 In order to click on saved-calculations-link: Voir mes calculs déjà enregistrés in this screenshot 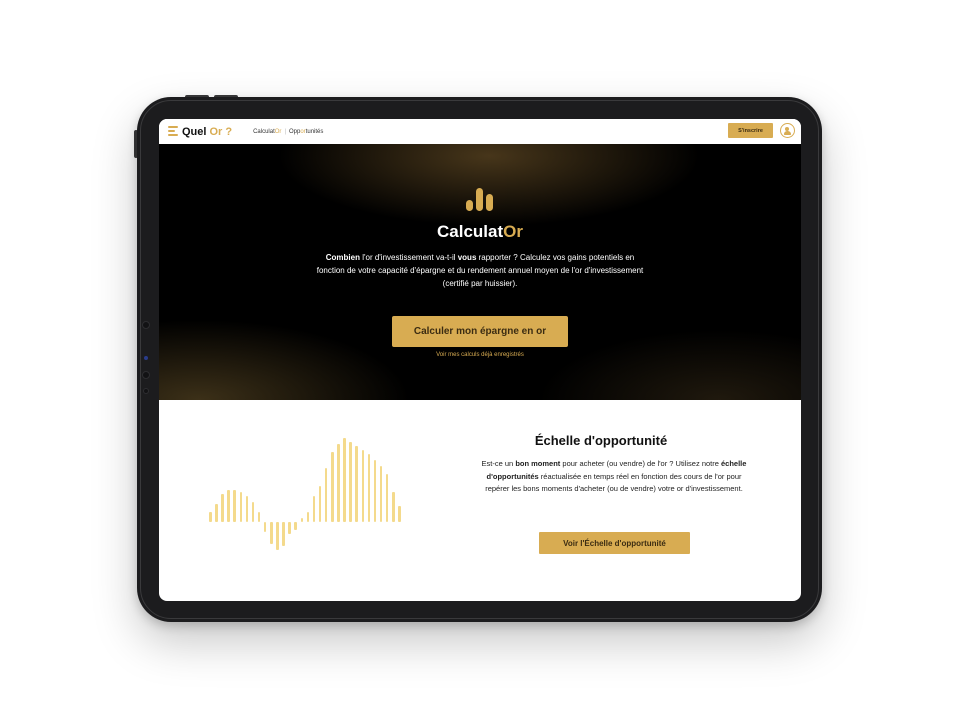, I will do `click(480, 355)`.